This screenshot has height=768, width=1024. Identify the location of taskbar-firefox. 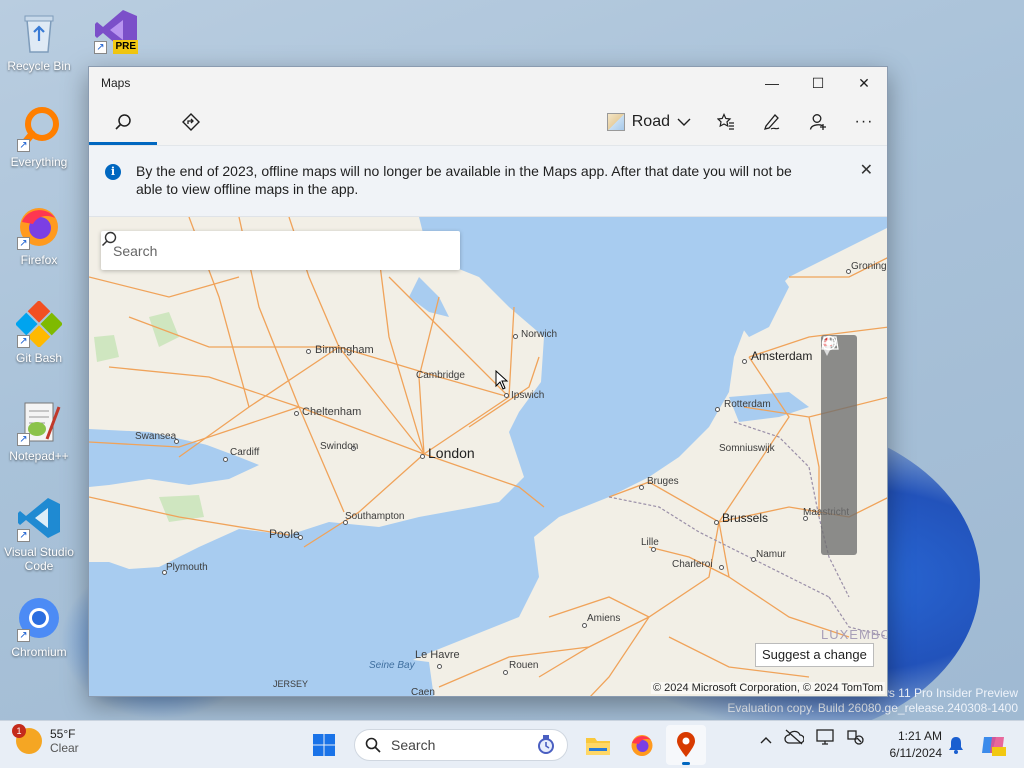
(642, 745).